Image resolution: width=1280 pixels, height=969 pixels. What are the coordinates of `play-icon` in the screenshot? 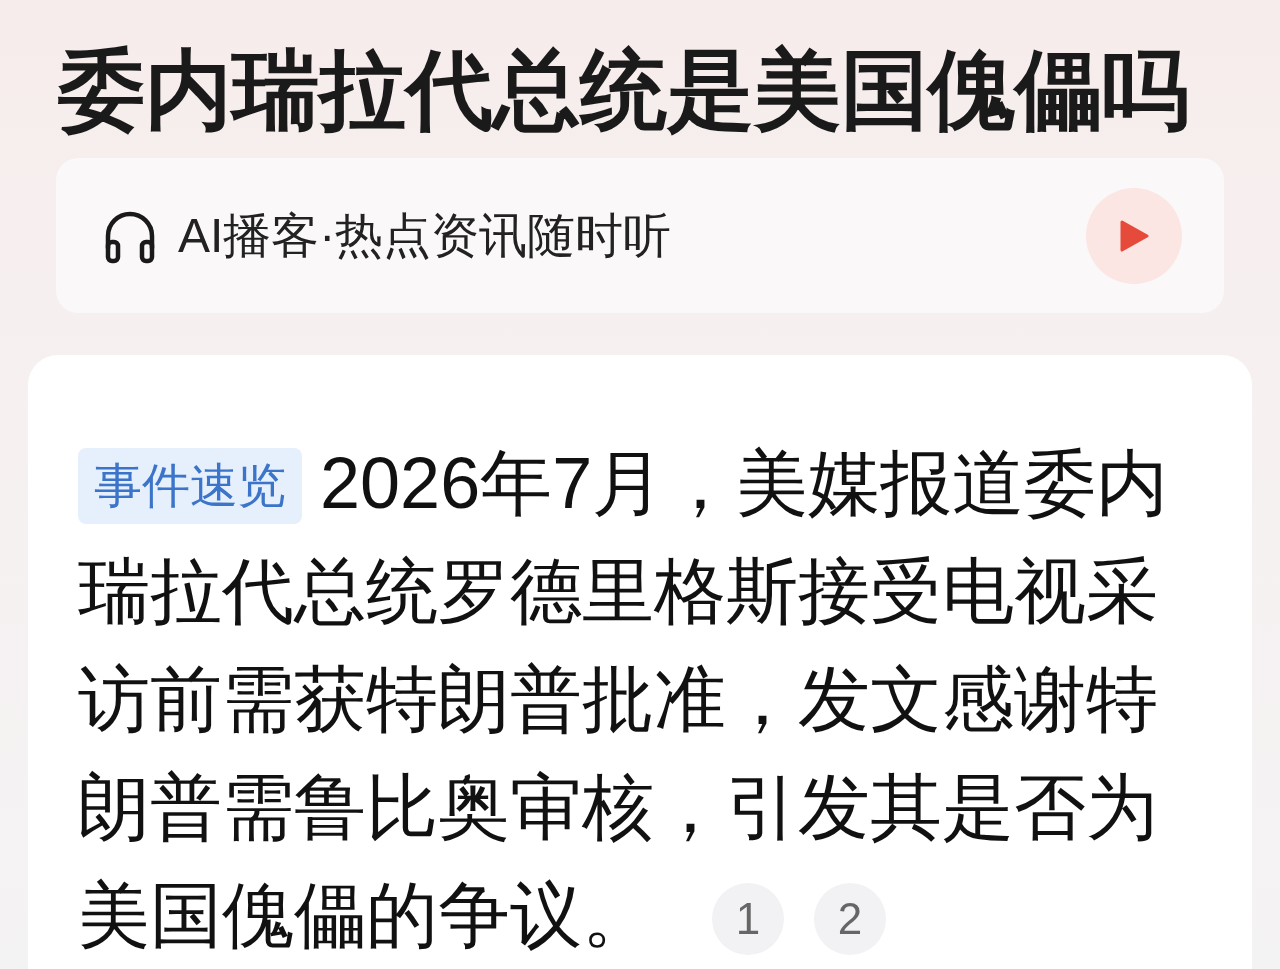 It's located at (1134, 235).